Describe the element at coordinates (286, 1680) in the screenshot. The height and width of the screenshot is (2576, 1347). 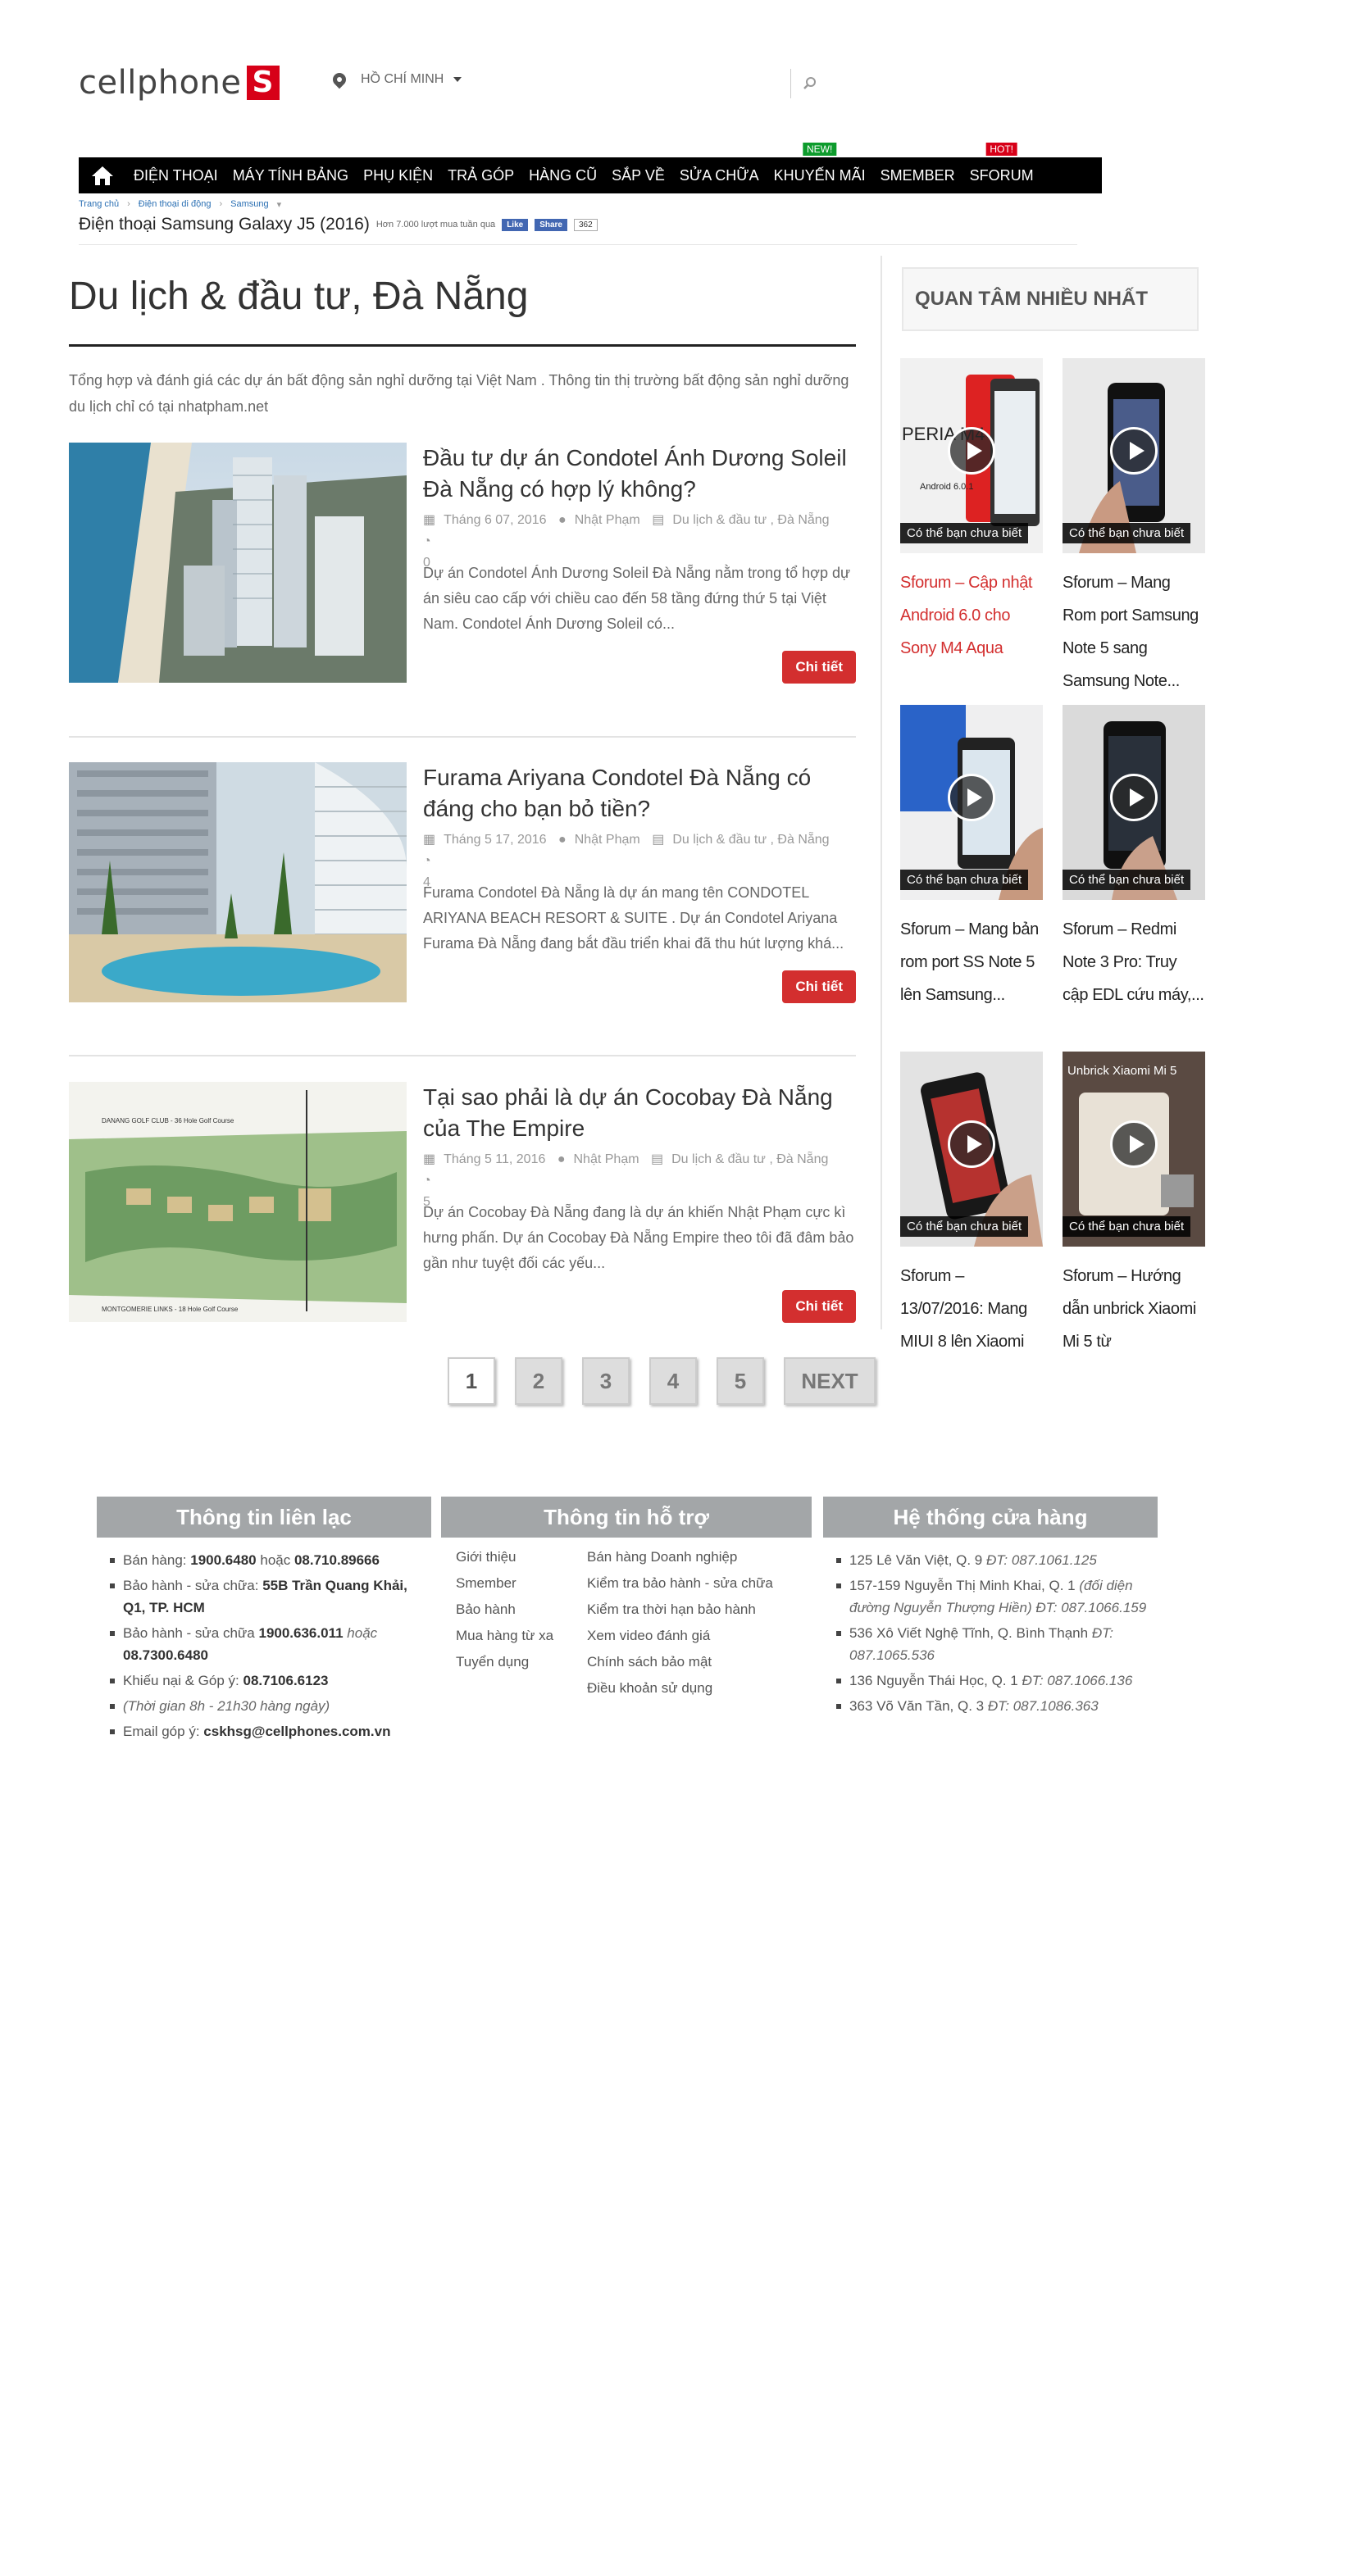
I see `phone: 08.7106.6123` at that location.